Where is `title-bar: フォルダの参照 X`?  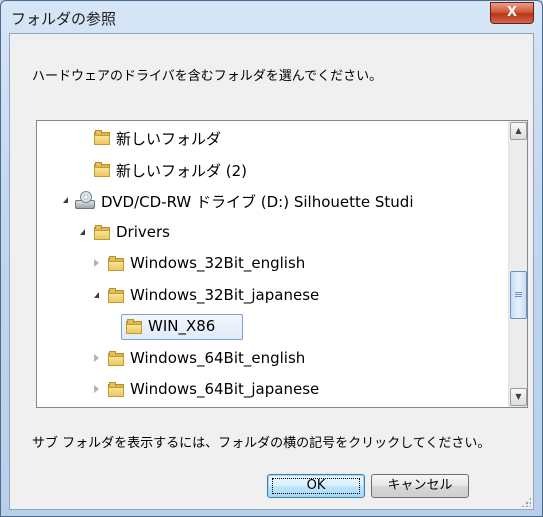 title-bar: フォルダの参照 X is located at coordinates (271, 17).